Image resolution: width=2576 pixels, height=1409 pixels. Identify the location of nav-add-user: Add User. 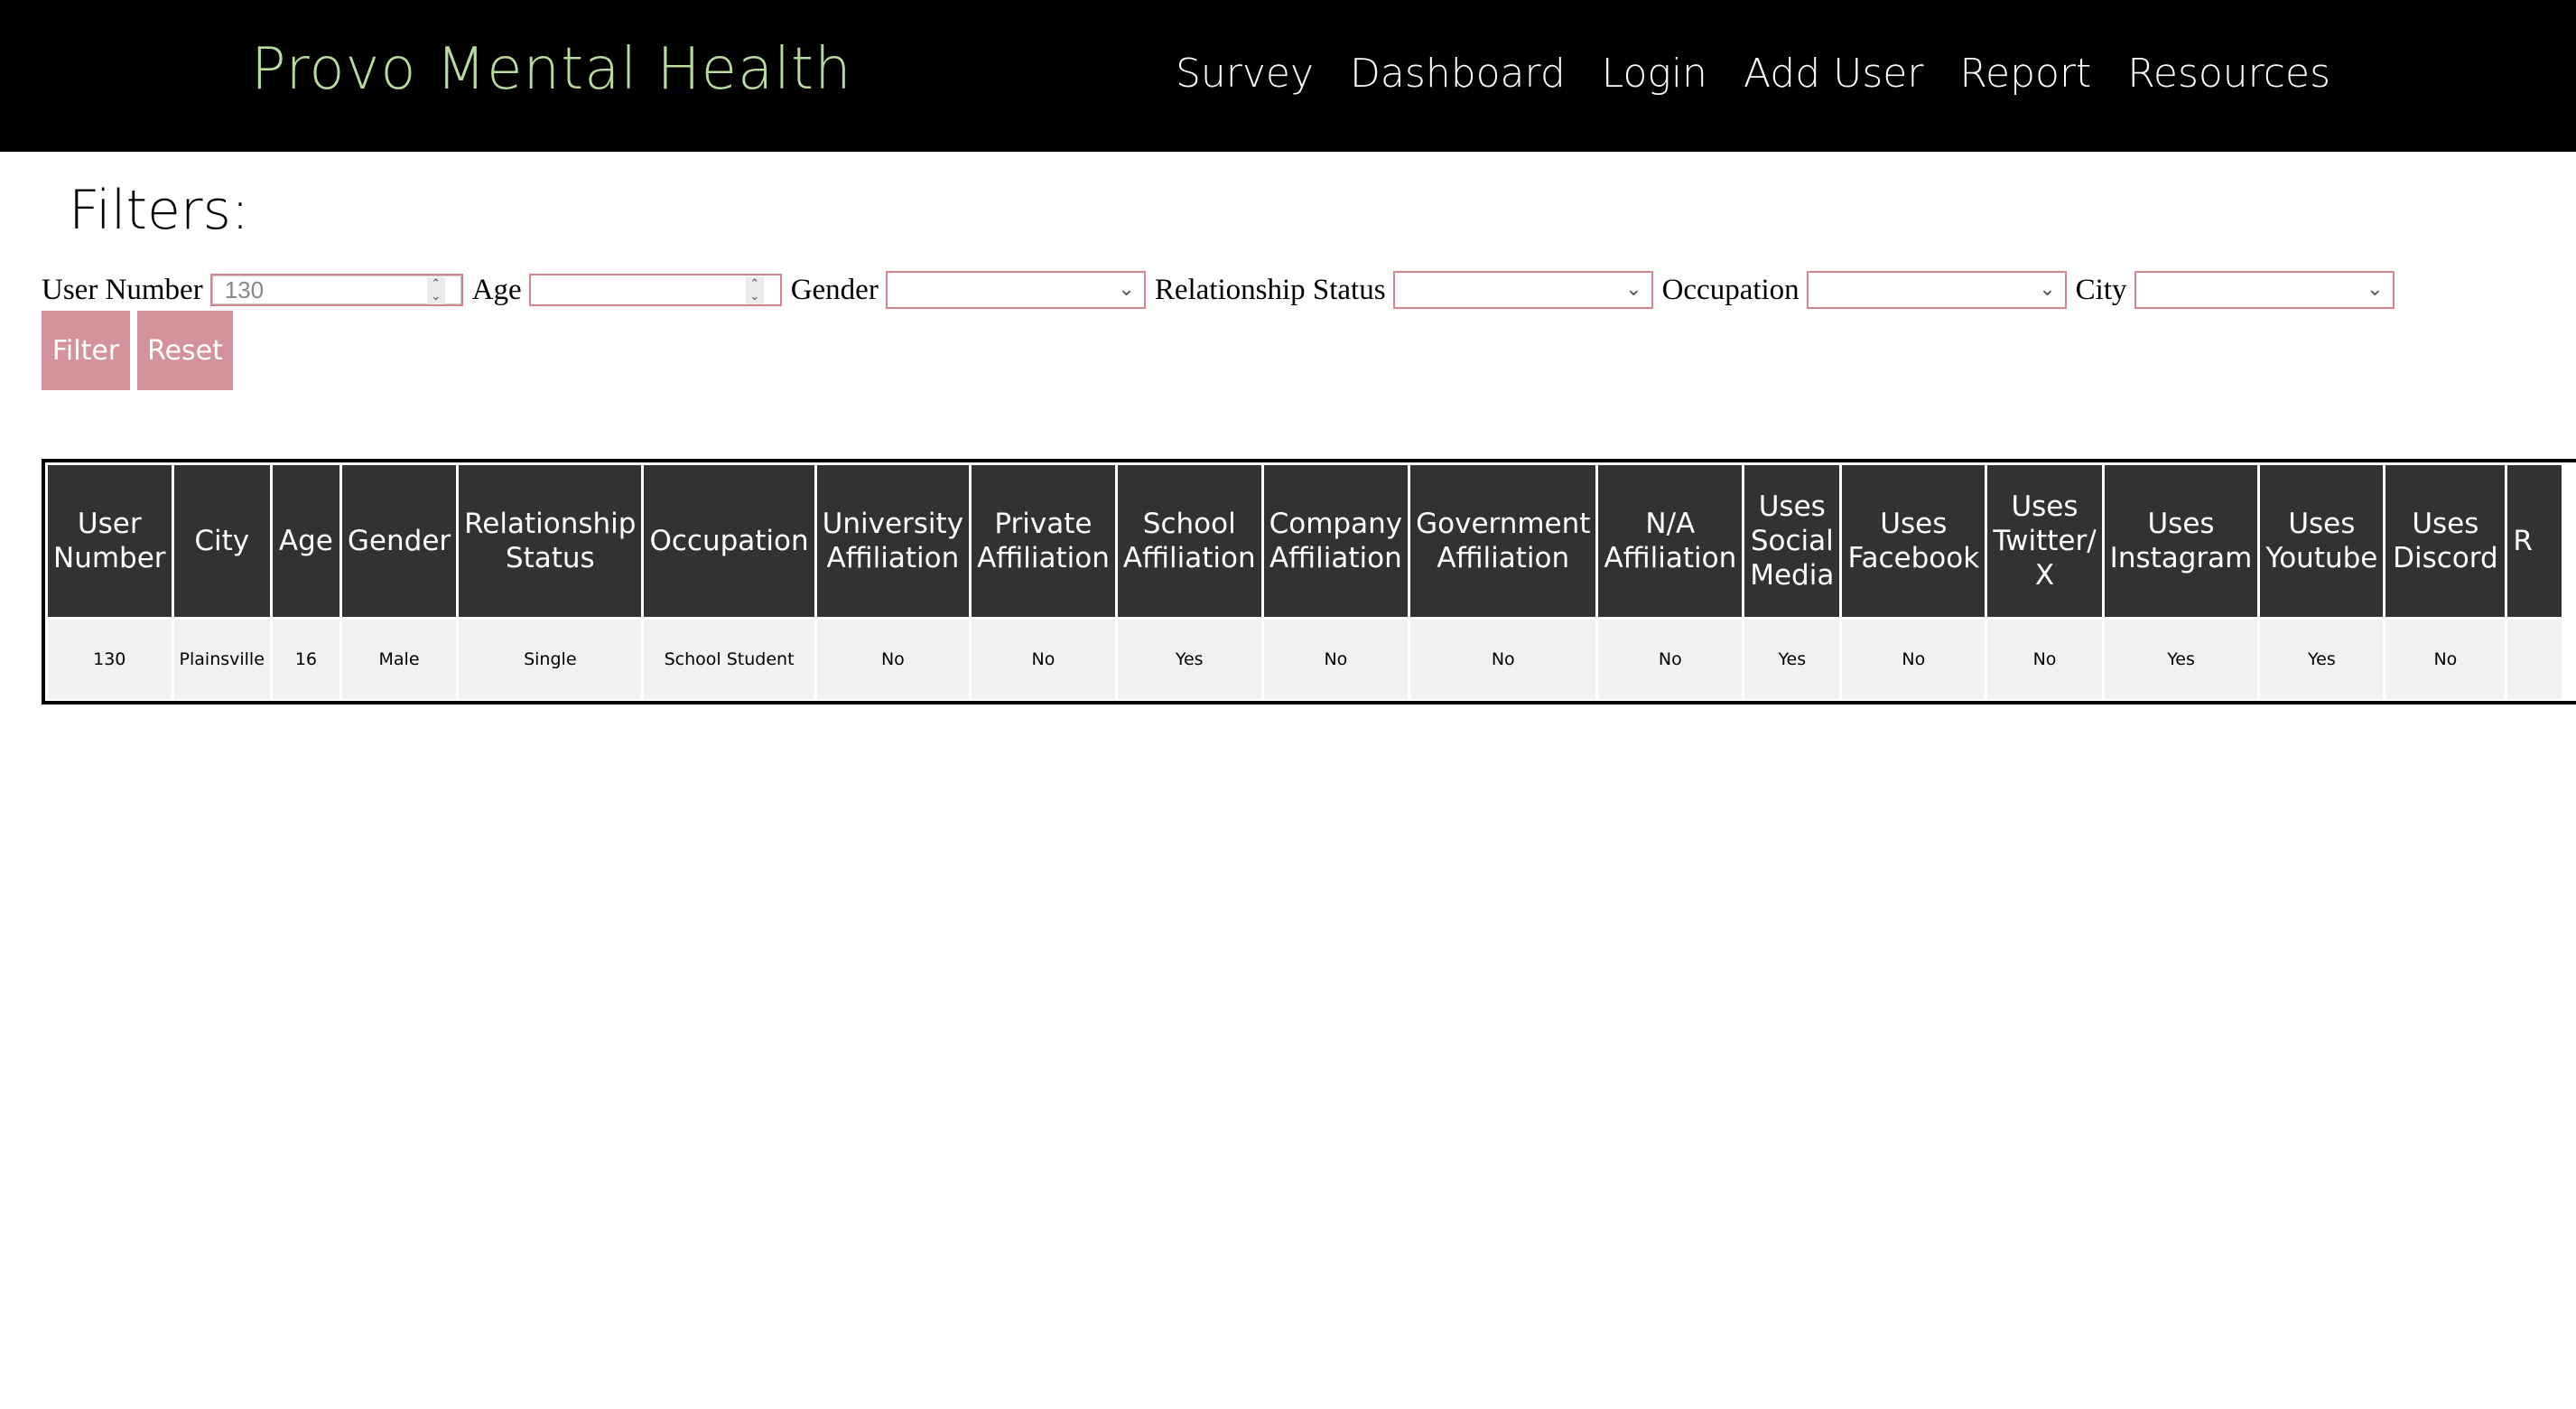
(1833, 74).